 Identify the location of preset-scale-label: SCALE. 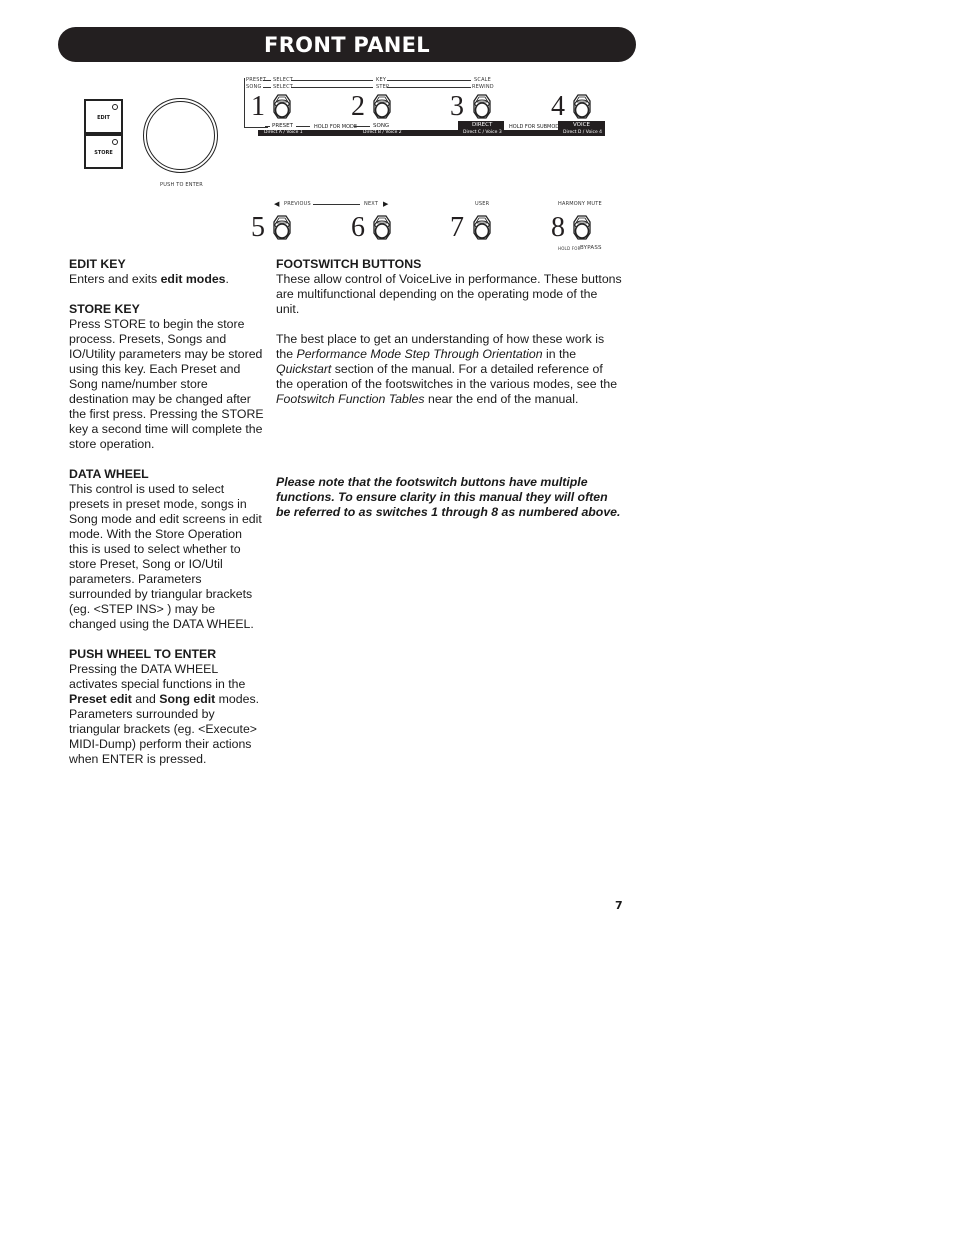
(483, 80).